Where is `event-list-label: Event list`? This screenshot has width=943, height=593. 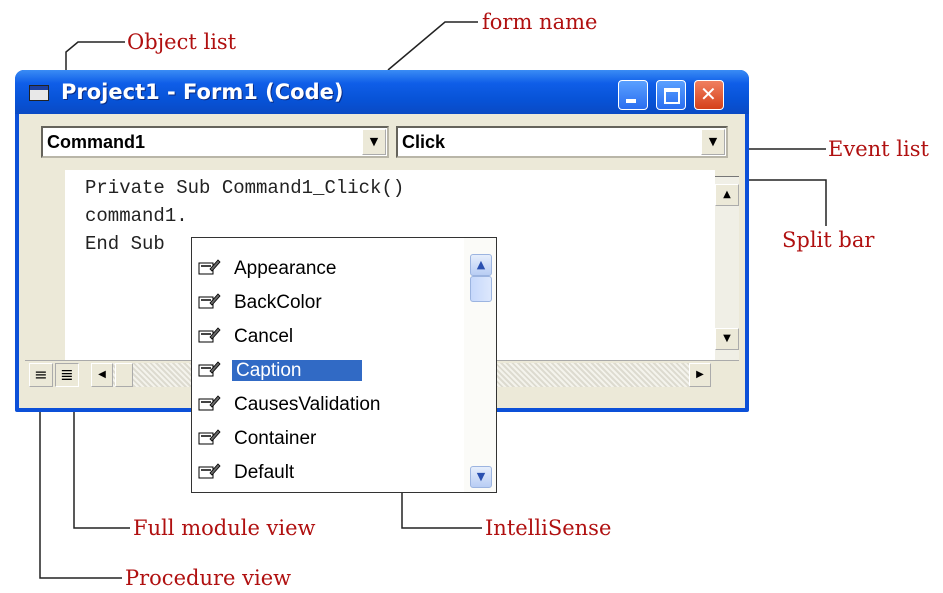 event-list-label: Event list is located at coordinates (878, 149).